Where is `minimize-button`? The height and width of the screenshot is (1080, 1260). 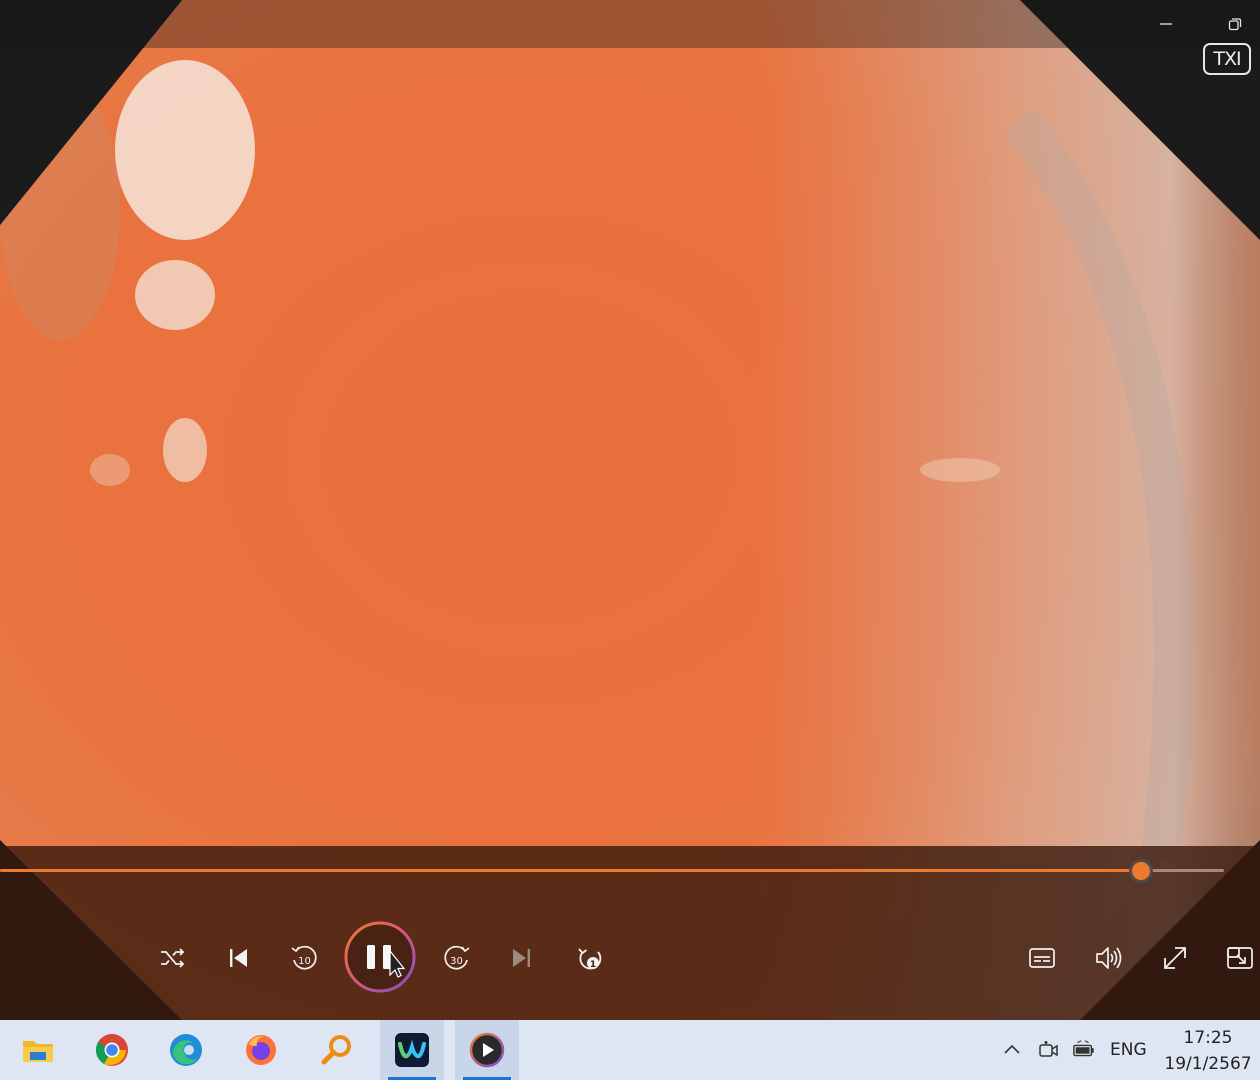 minimize-button is located at coordinates (1166, 24).